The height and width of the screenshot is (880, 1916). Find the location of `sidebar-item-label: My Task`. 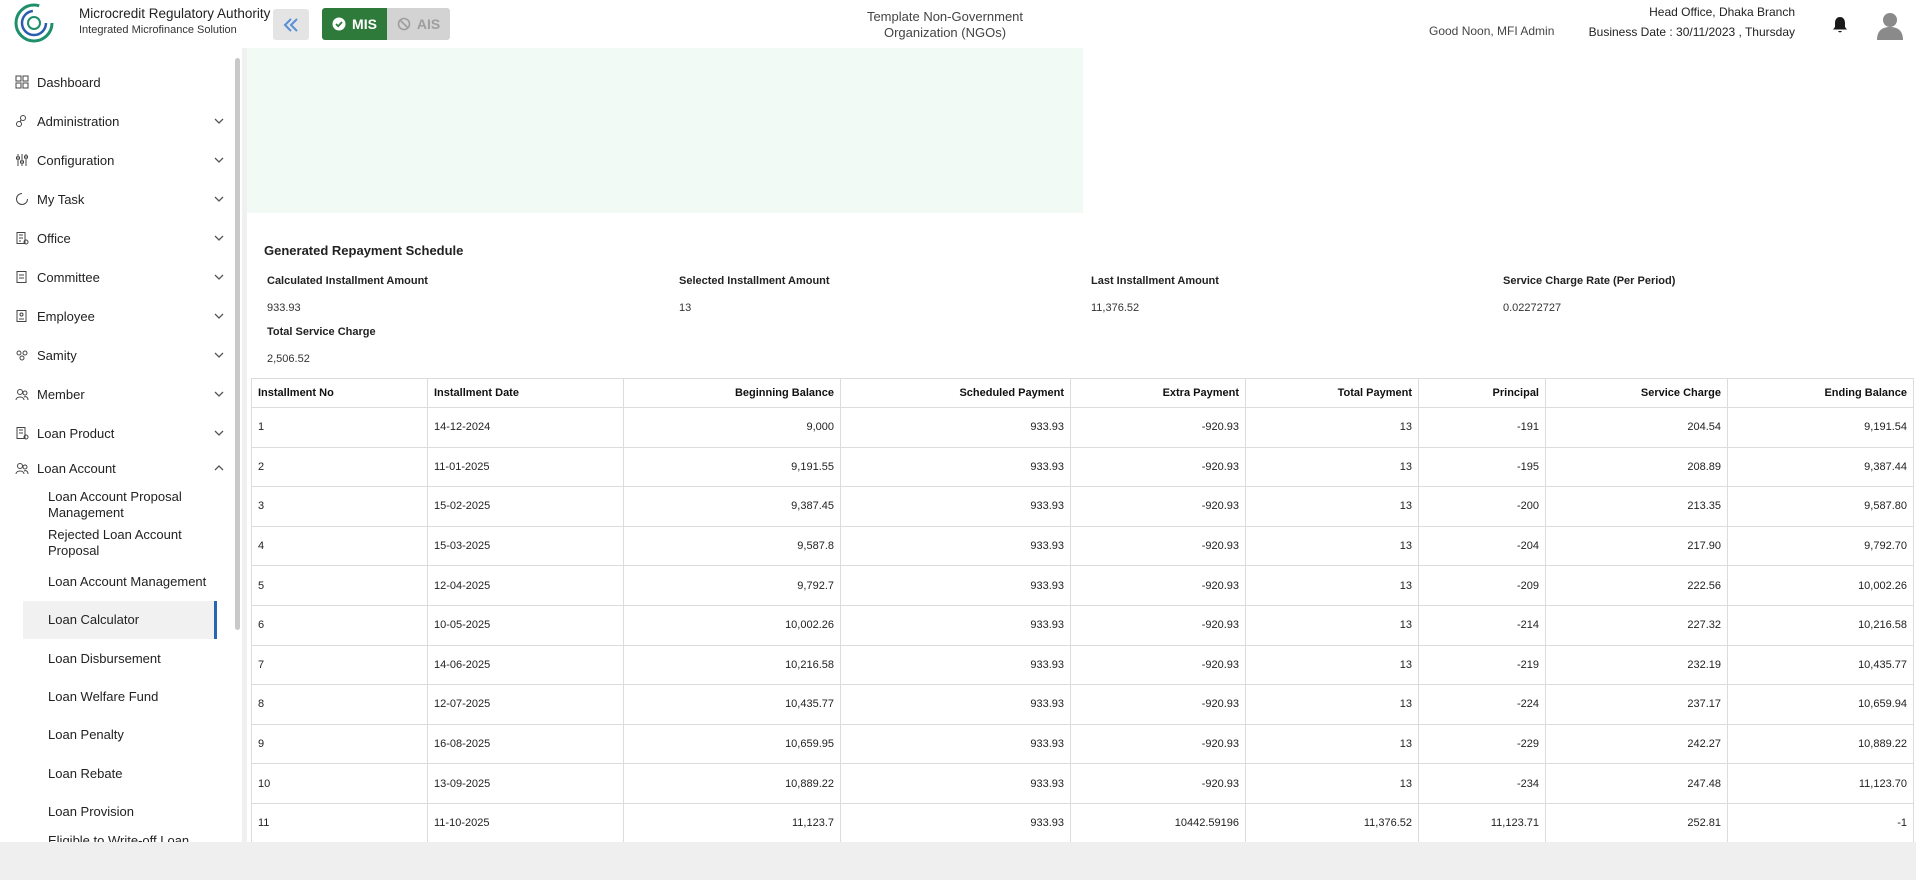

sidebar-item-label: My Task is located at coordinates (61, 199).